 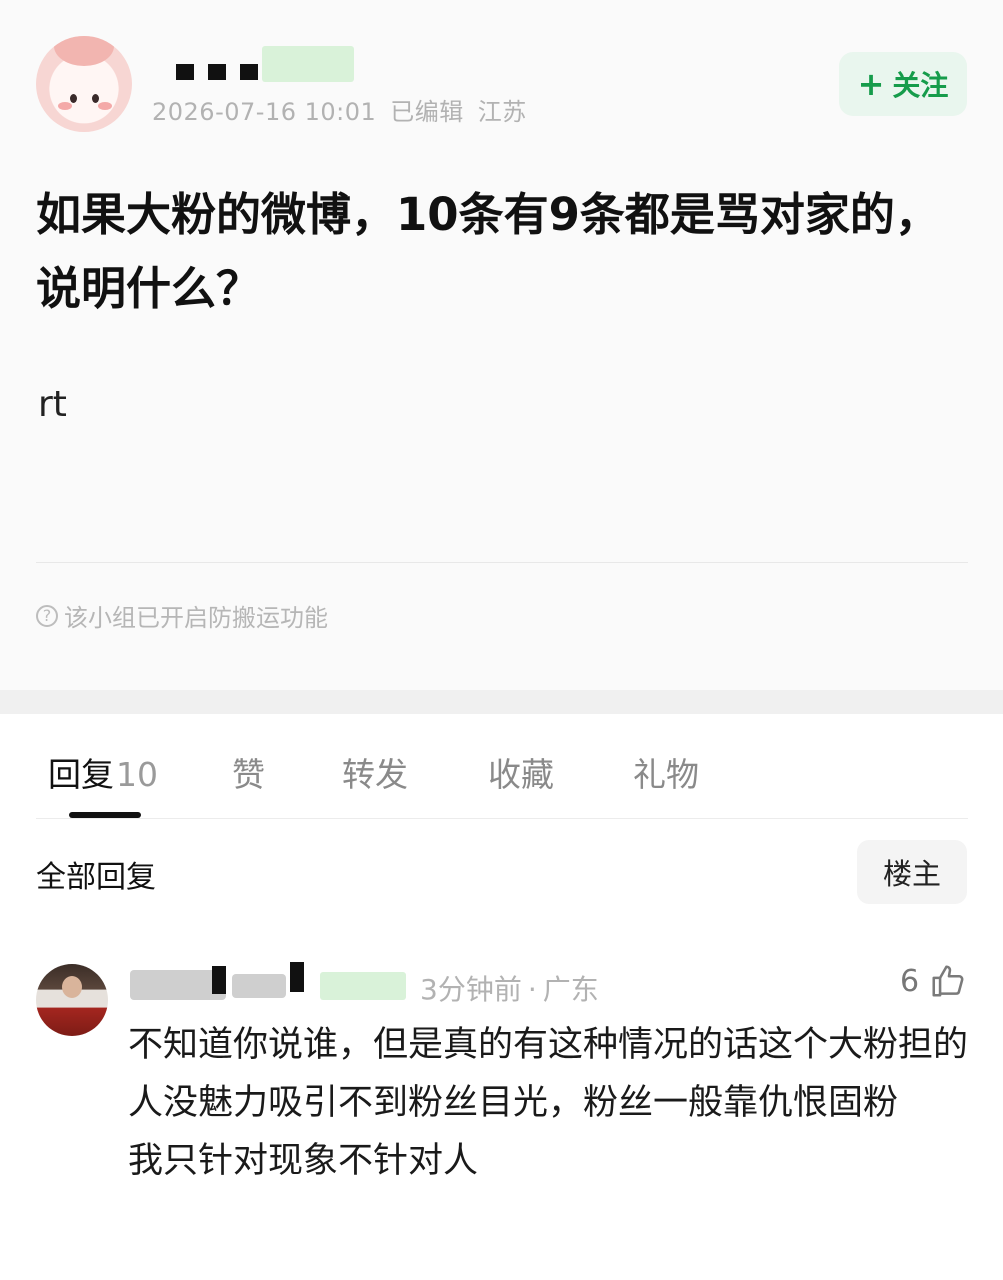 I want to click on anti-repost-notice: ? 该小组已开启防搬运功能, so click(x=182, y=615).